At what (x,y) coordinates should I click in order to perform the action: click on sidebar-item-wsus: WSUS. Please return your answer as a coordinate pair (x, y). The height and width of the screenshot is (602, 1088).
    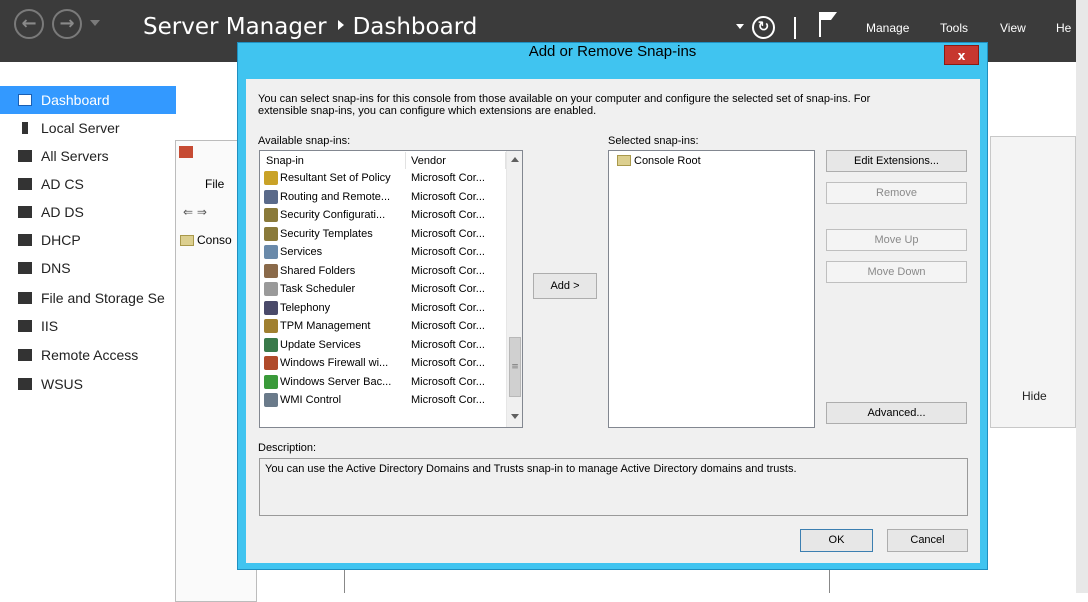
    Looking at the image, I should click on (88, 384).